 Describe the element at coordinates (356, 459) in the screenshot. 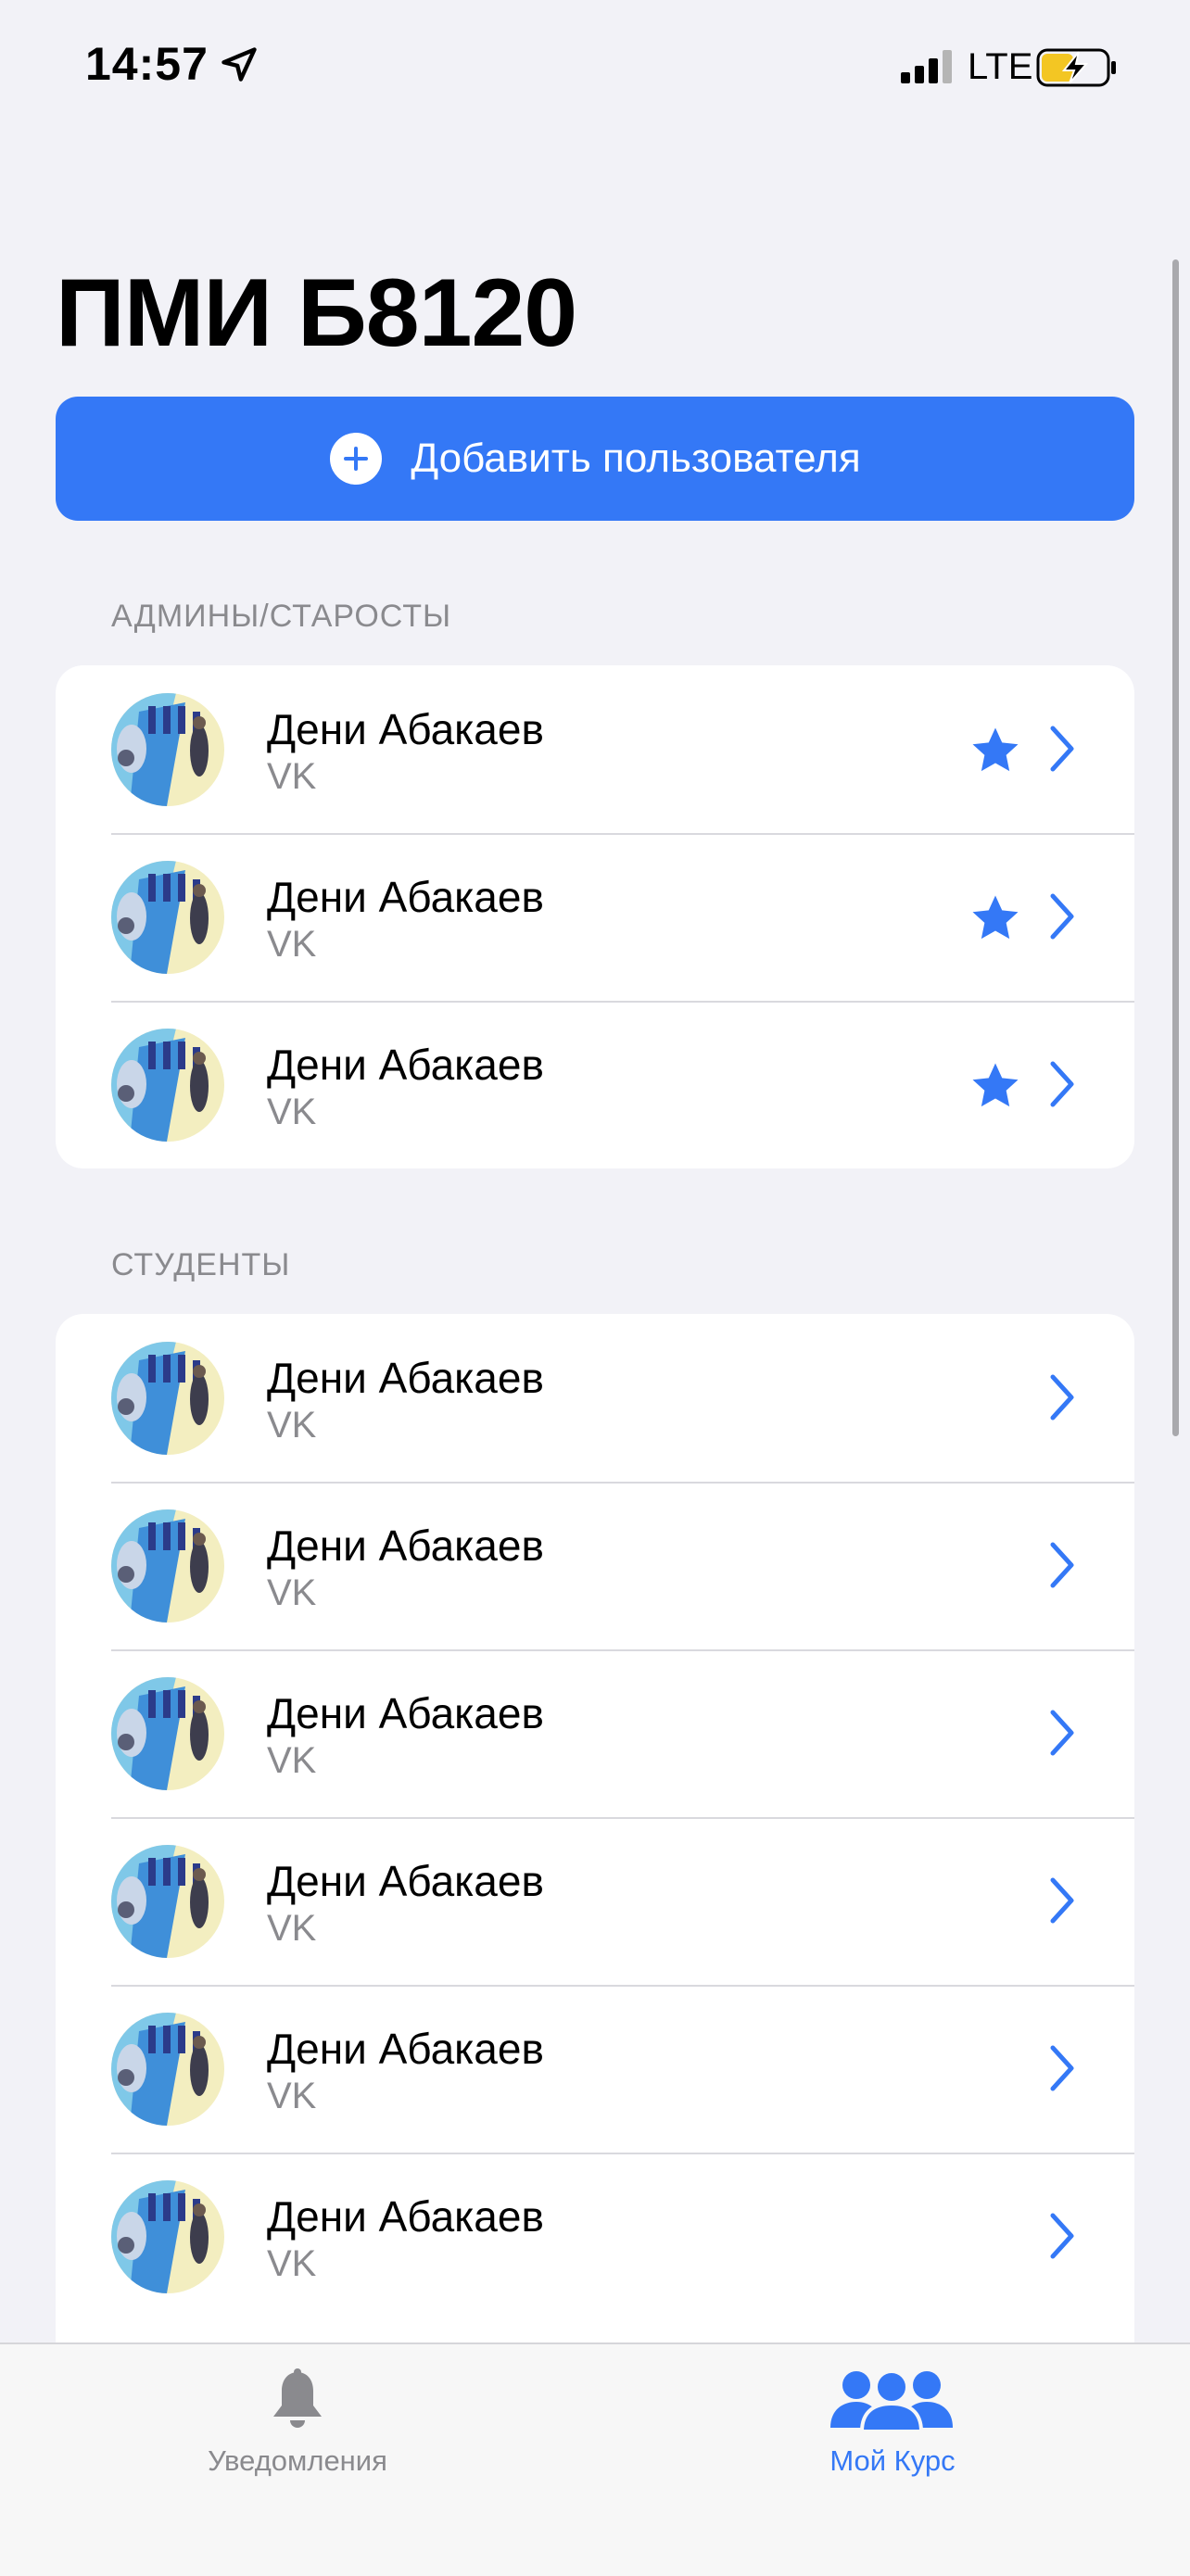

I see `plus-circle-icon` at that location.